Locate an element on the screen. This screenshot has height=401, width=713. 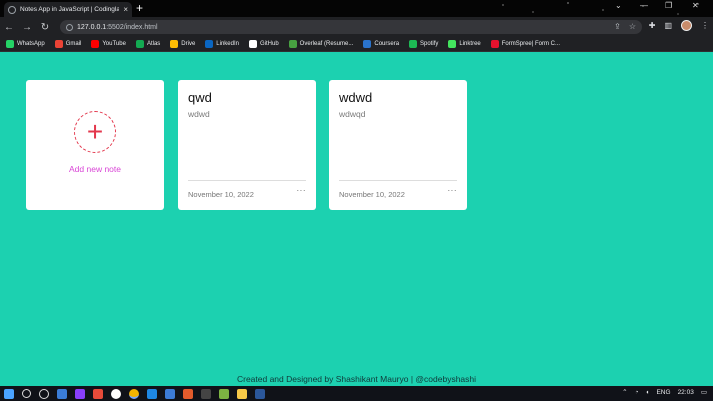
bookmark-item: Spotify is located at coordinates (423, 44).